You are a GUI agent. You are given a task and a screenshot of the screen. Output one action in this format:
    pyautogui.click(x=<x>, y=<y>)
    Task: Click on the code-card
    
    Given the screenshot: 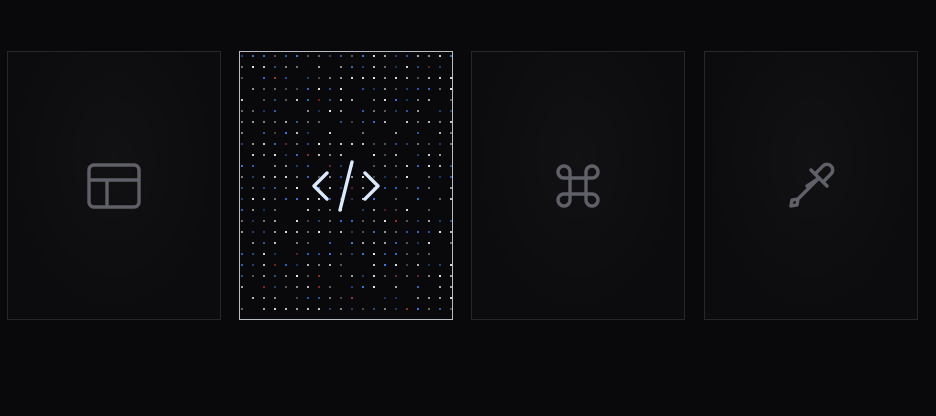 What is the action you would take?
    pyautogui.click(x=346, y=185)
    